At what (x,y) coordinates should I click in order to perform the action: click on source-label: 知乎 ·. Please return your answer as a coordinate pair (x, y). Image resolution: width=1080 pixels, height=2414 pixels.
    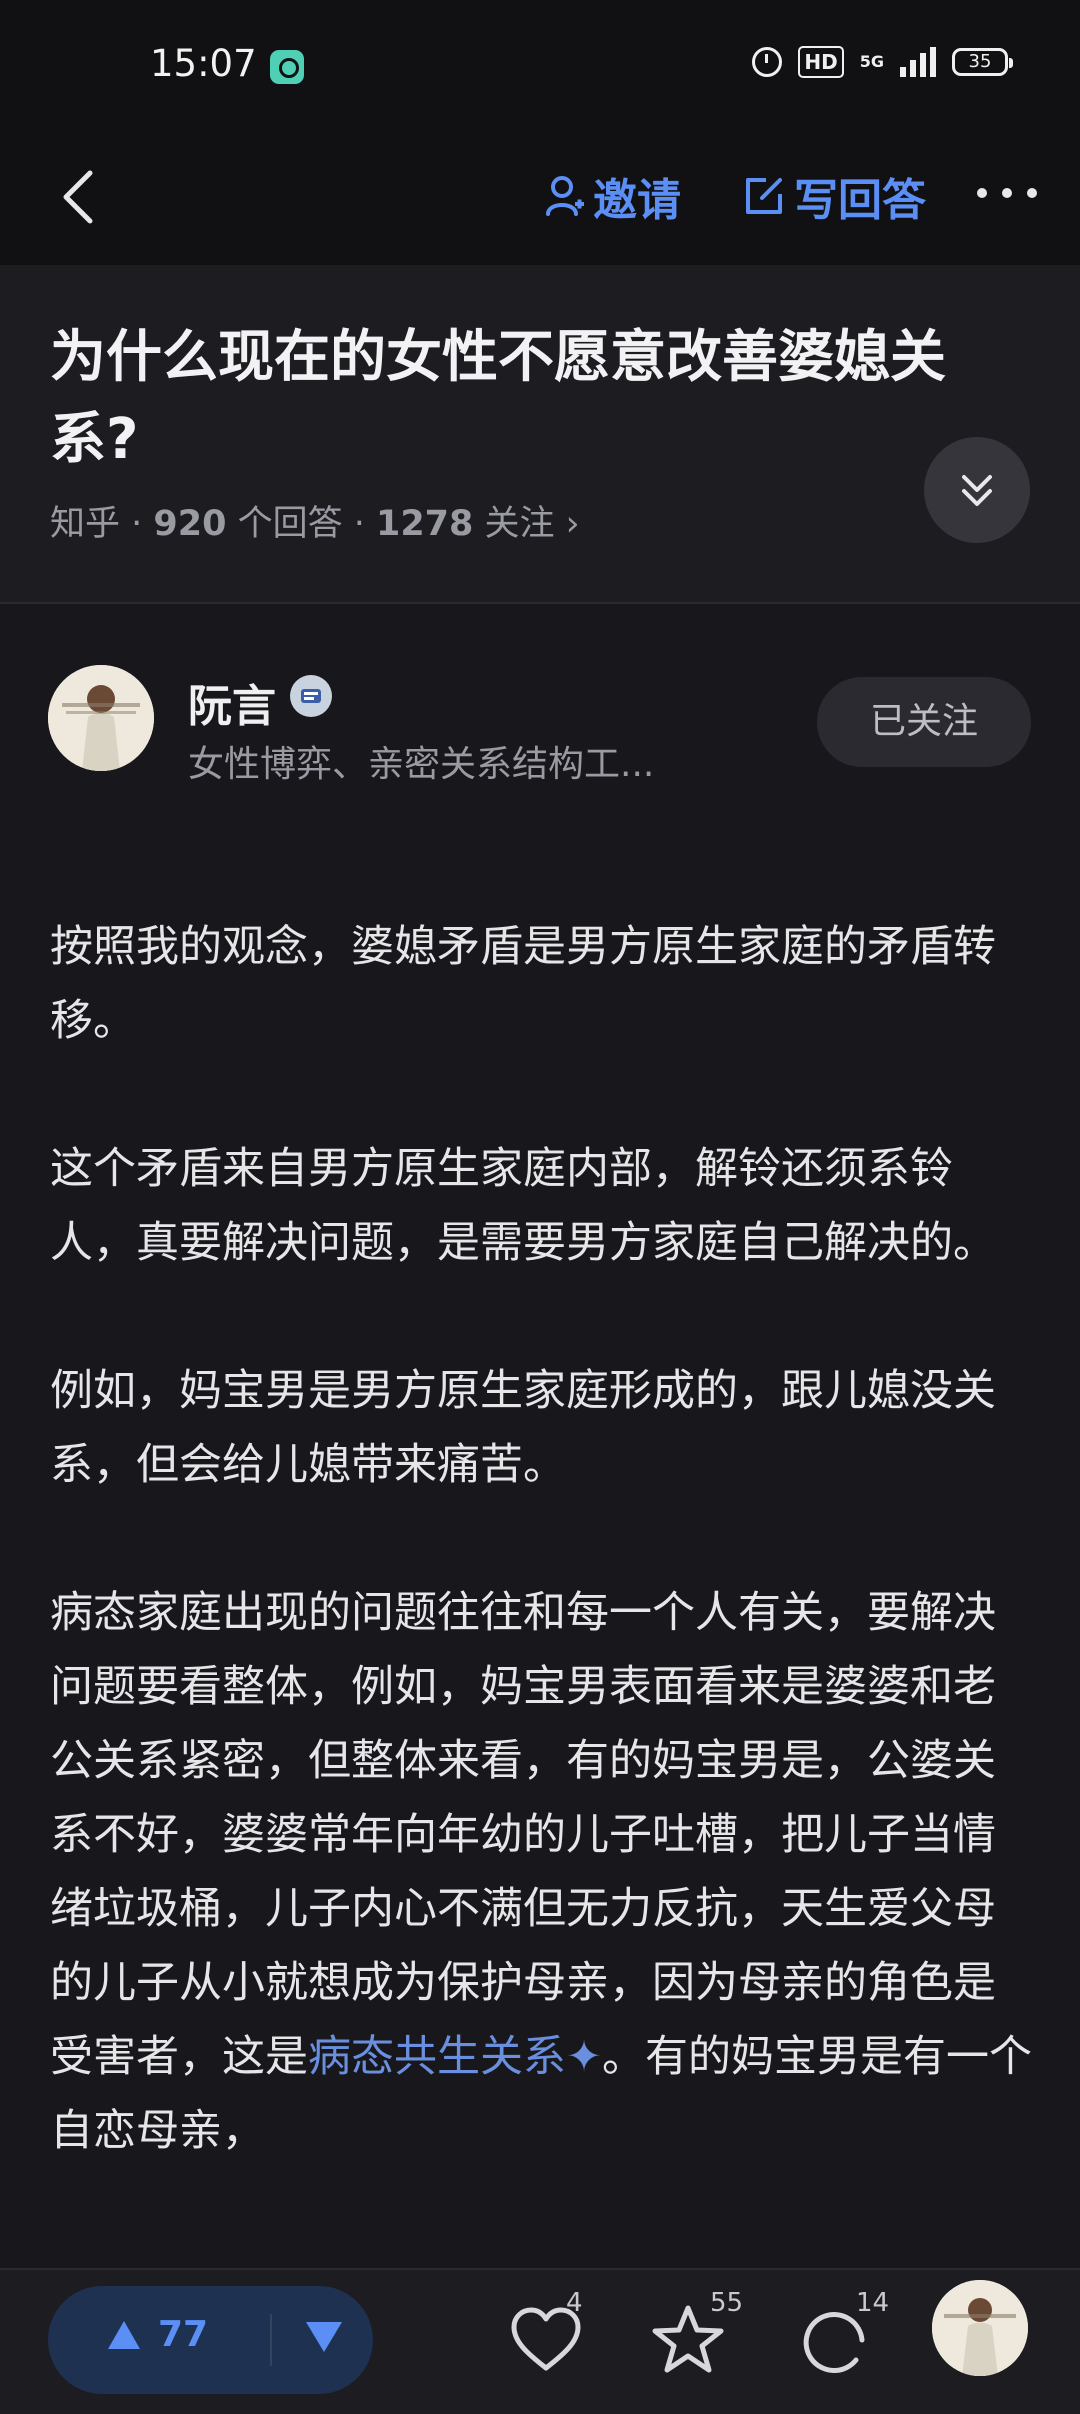
    Looking at the image, I should click on (102, 524).